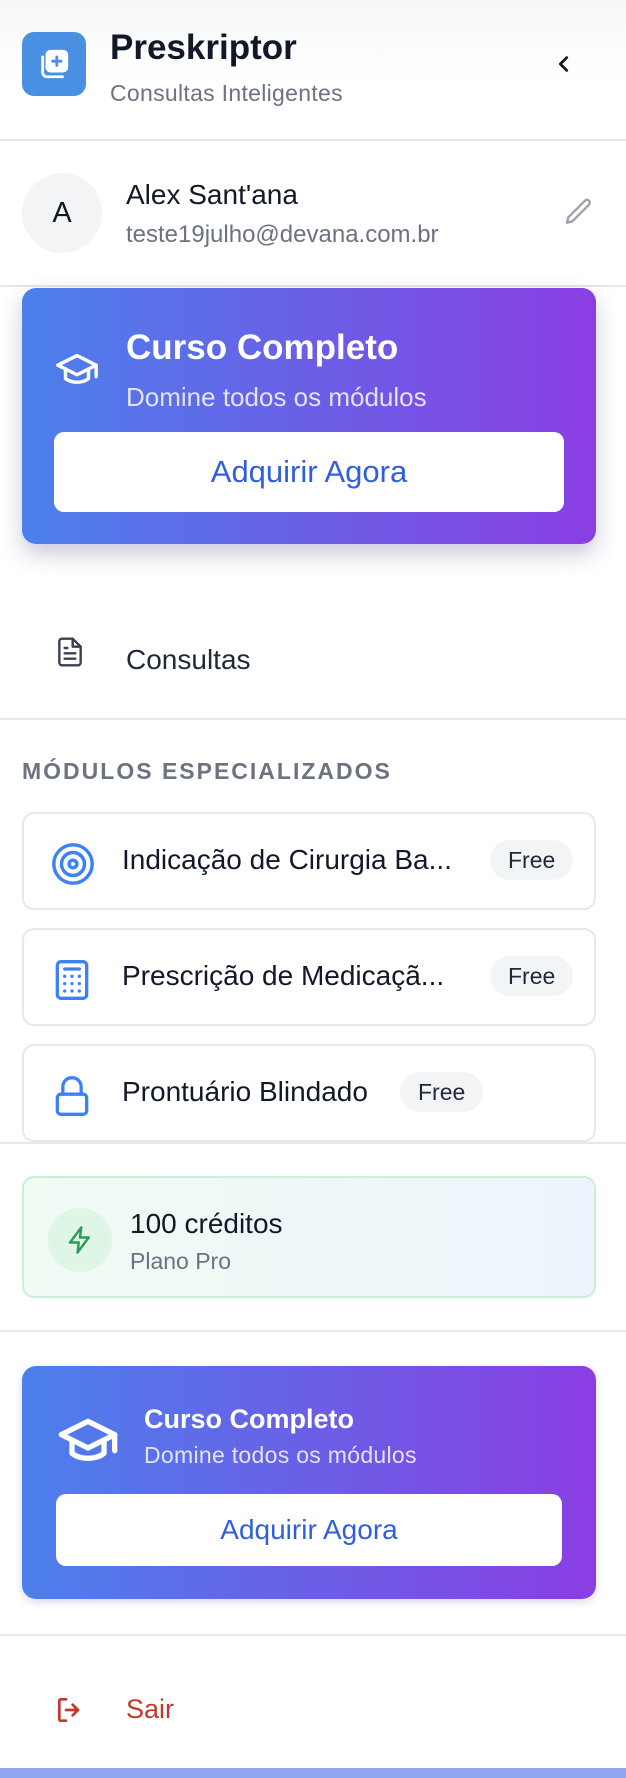 Image resolution: width=626 pixels, height=1778 pixels. I want to click on credits-card: 100 créditos Plano Pro, so click(309, 1237).